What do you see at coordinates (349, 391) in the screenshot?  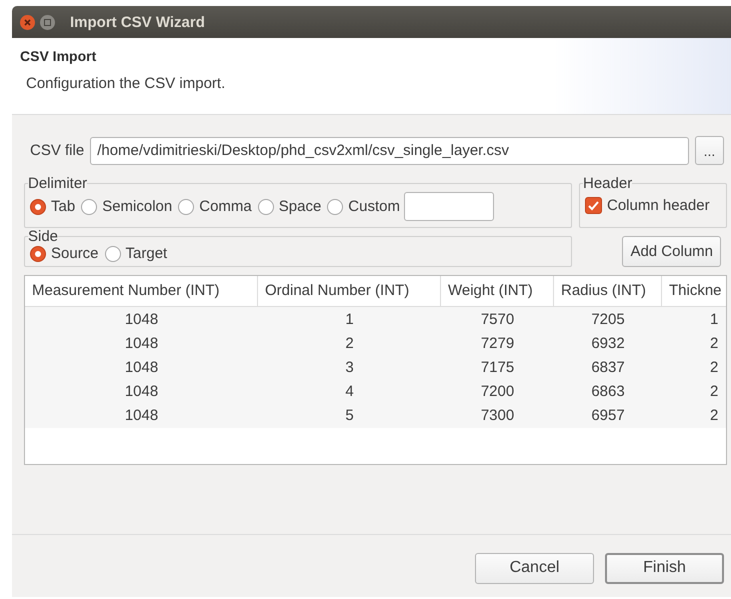 I see `table-cell: 4` at bounding box center [349, 391].